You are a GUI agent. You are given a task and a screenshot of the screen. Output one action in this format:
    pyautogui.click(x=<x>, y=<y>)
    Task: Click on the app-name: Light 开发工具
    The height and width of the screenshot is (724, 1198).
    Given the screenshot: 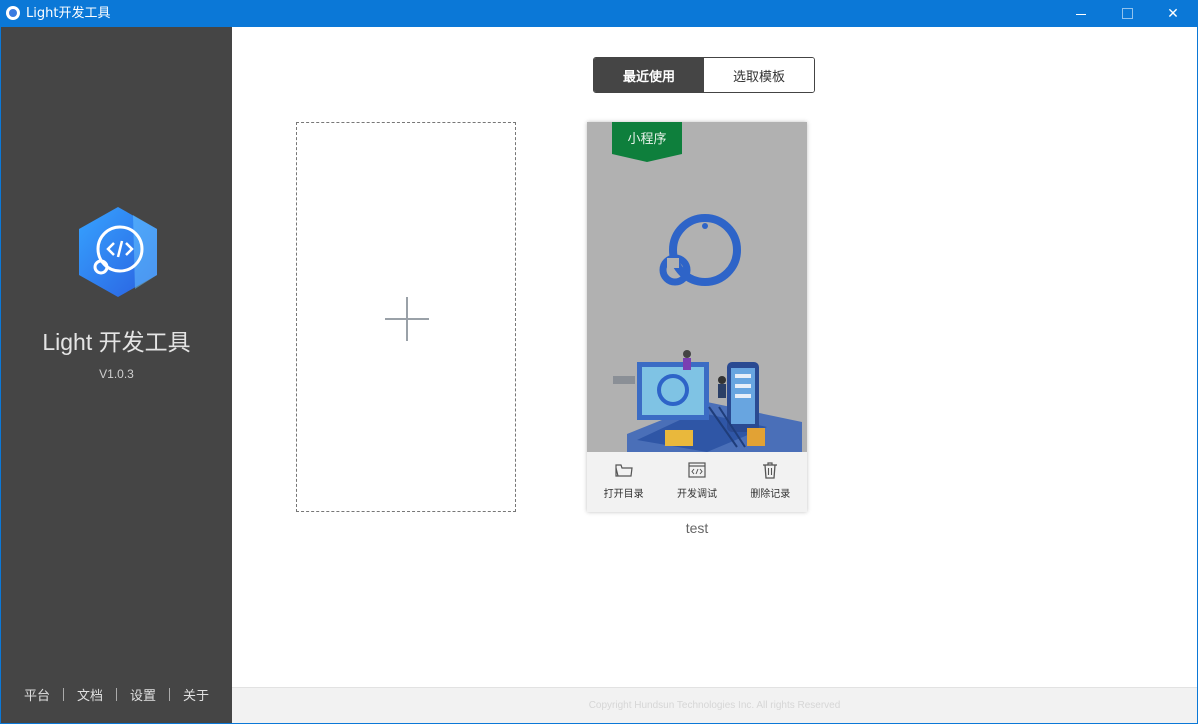 What is the action you would take?
    pyautogui.click(x=116, y=342)
    